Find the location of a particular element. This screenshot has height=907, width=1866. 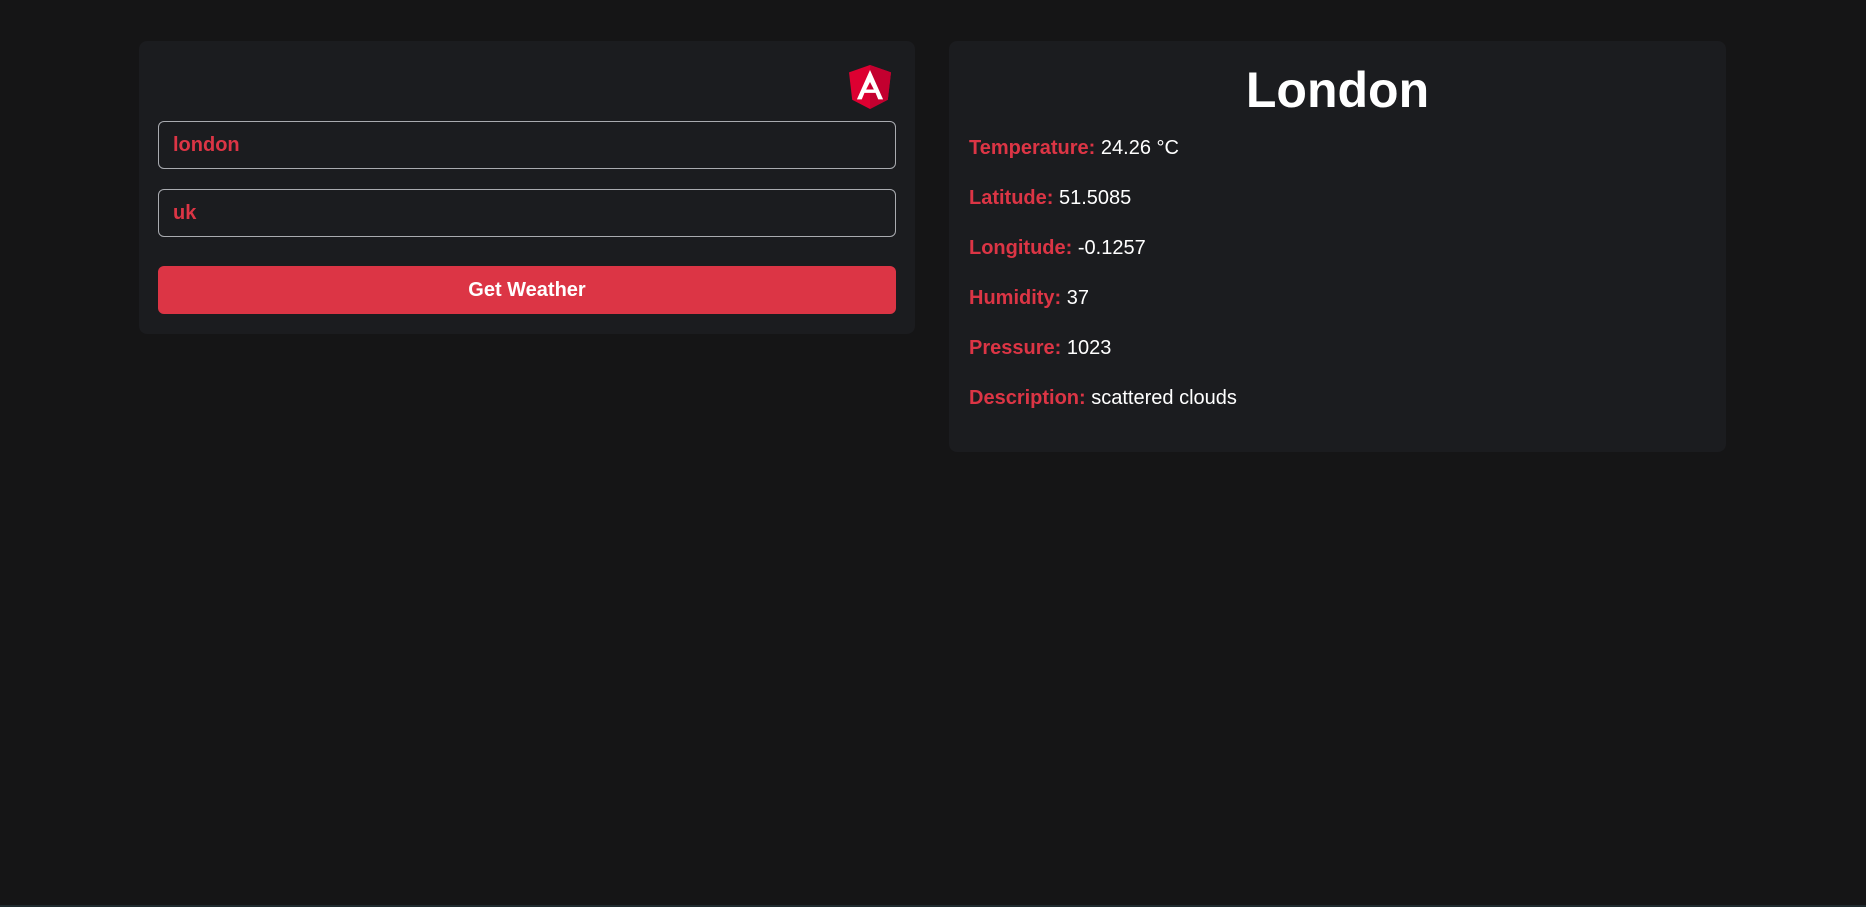

longitude-label: Longitude: is located at coordinates (1021, 248).